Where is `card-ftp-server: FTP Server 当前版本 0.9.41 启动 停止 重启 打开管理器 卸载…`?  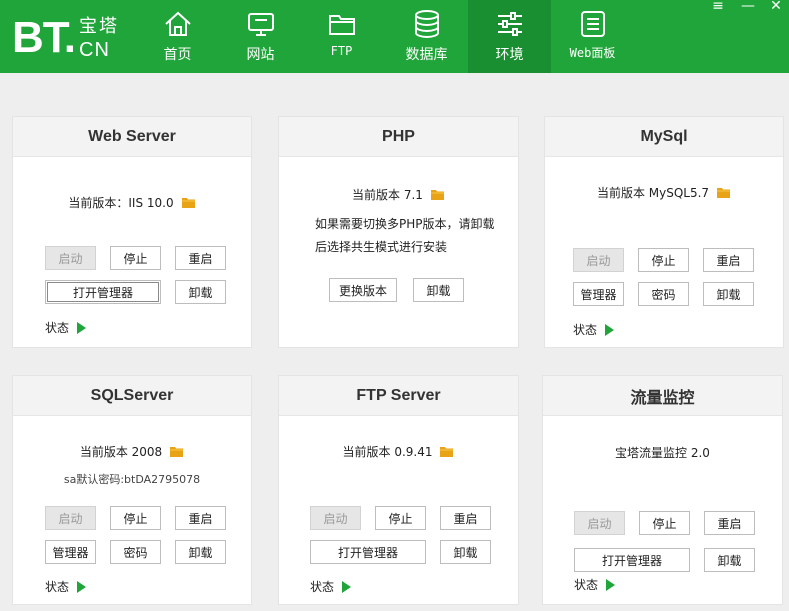
card-ftp-server: FTP Server 当前版本 0.9.41 启动 停止 重启 打开管理器 卸载… is located at coordinates (398, 490).